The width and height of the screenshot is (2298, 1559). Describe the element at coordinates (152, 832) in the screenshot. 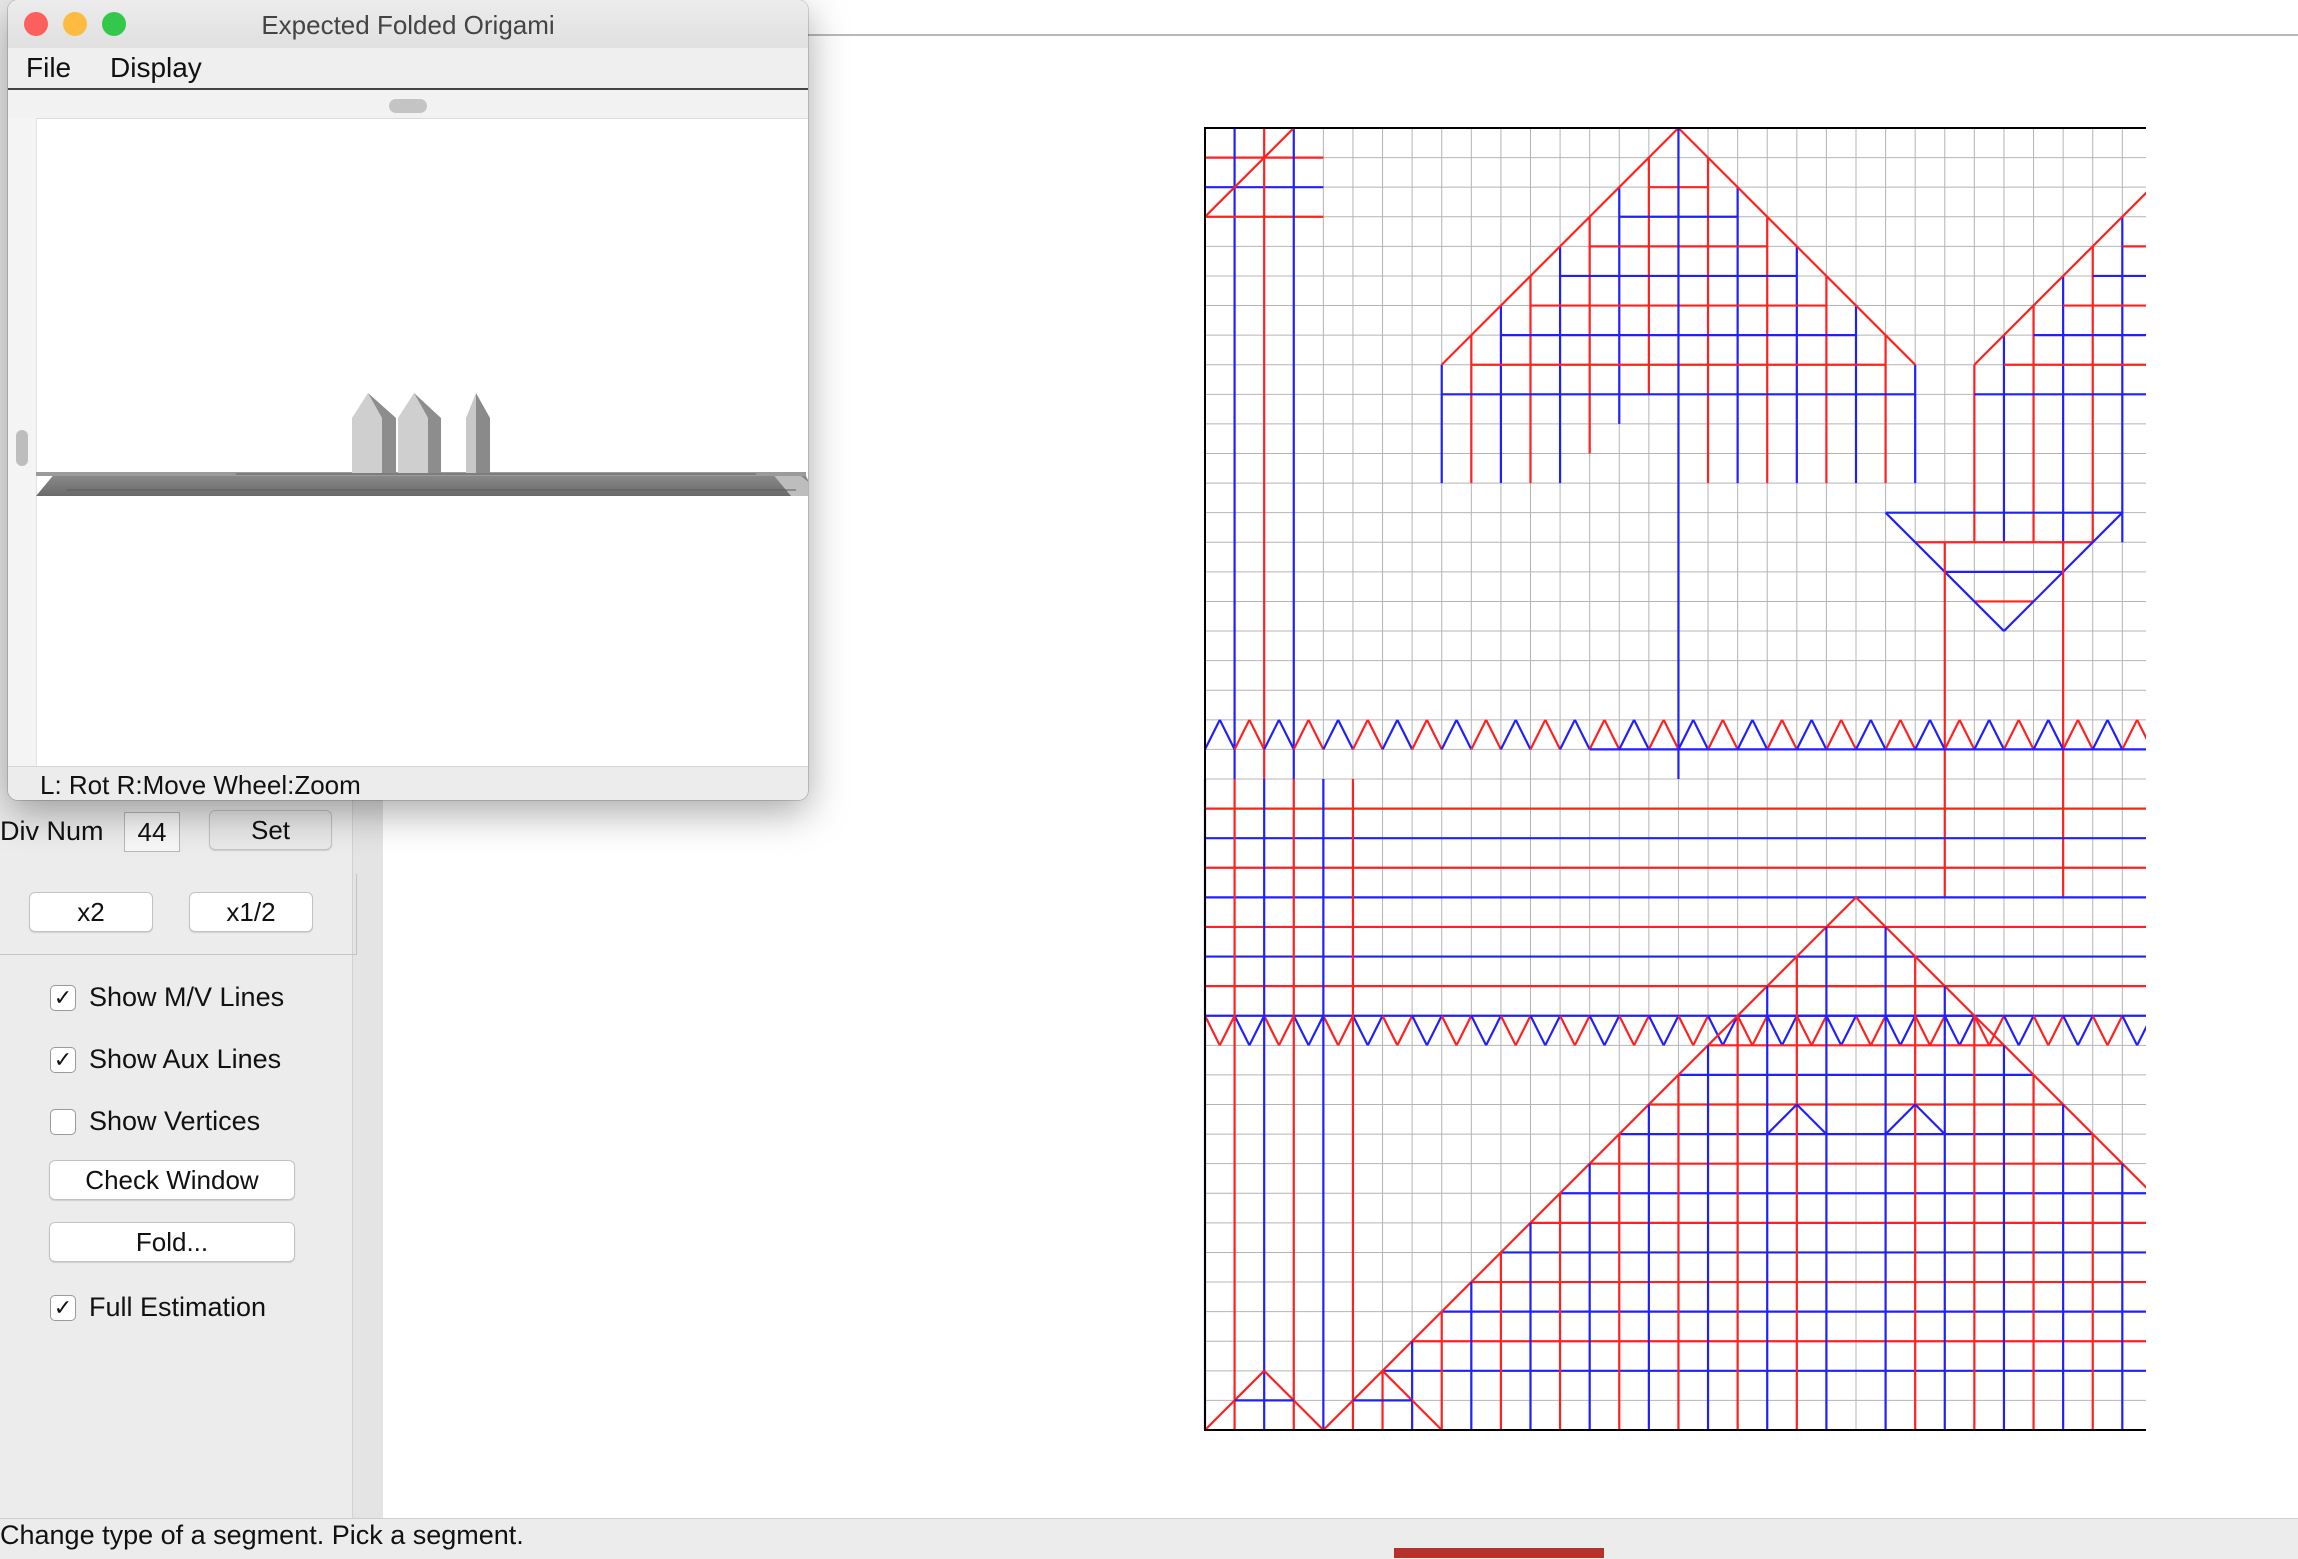

I see `div-num-input: 44` at that location.